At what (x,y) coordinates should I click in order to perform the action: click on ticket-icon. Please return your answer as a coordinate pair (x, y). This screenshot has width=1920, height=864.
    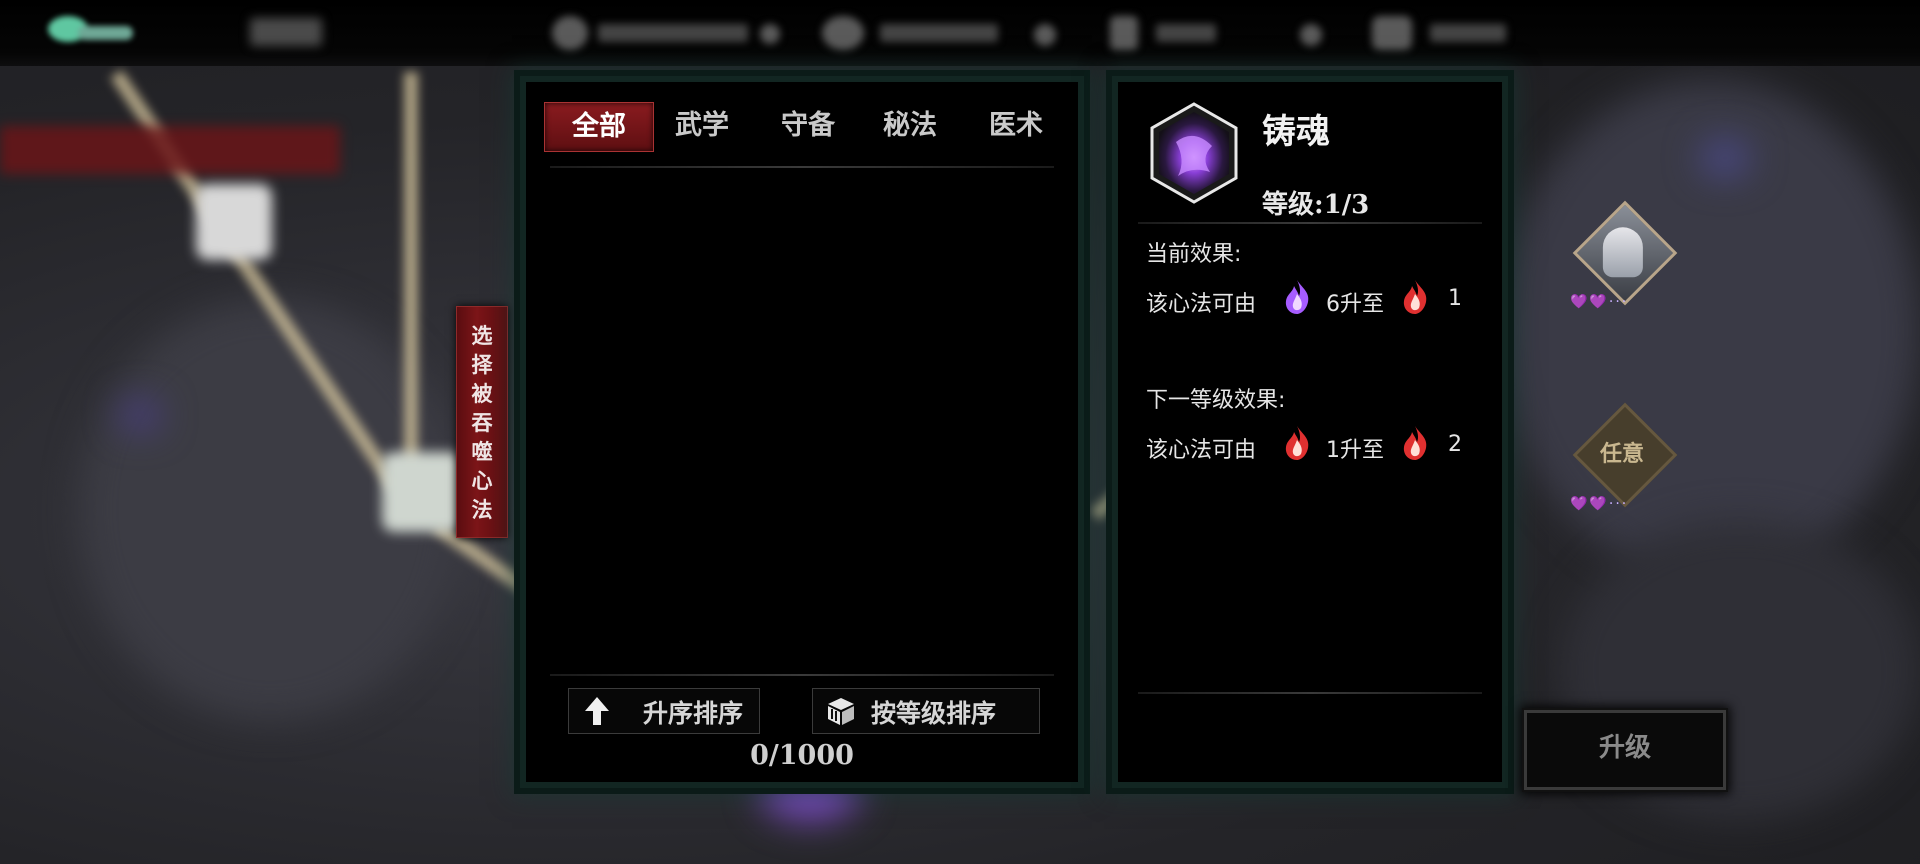
    Looking at the image, I should click on (1392, 33).